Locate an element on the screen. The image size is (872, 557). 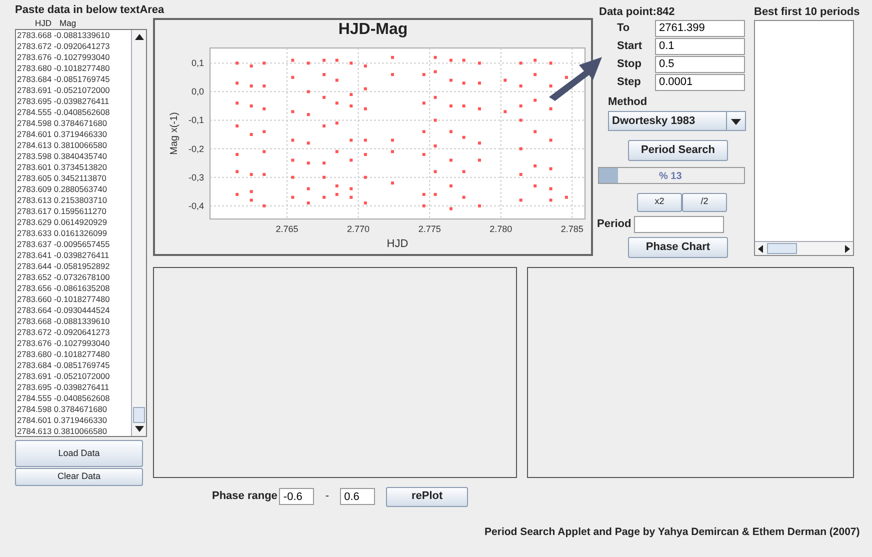
scroll-down-icon is located at coordinates (139, 429).